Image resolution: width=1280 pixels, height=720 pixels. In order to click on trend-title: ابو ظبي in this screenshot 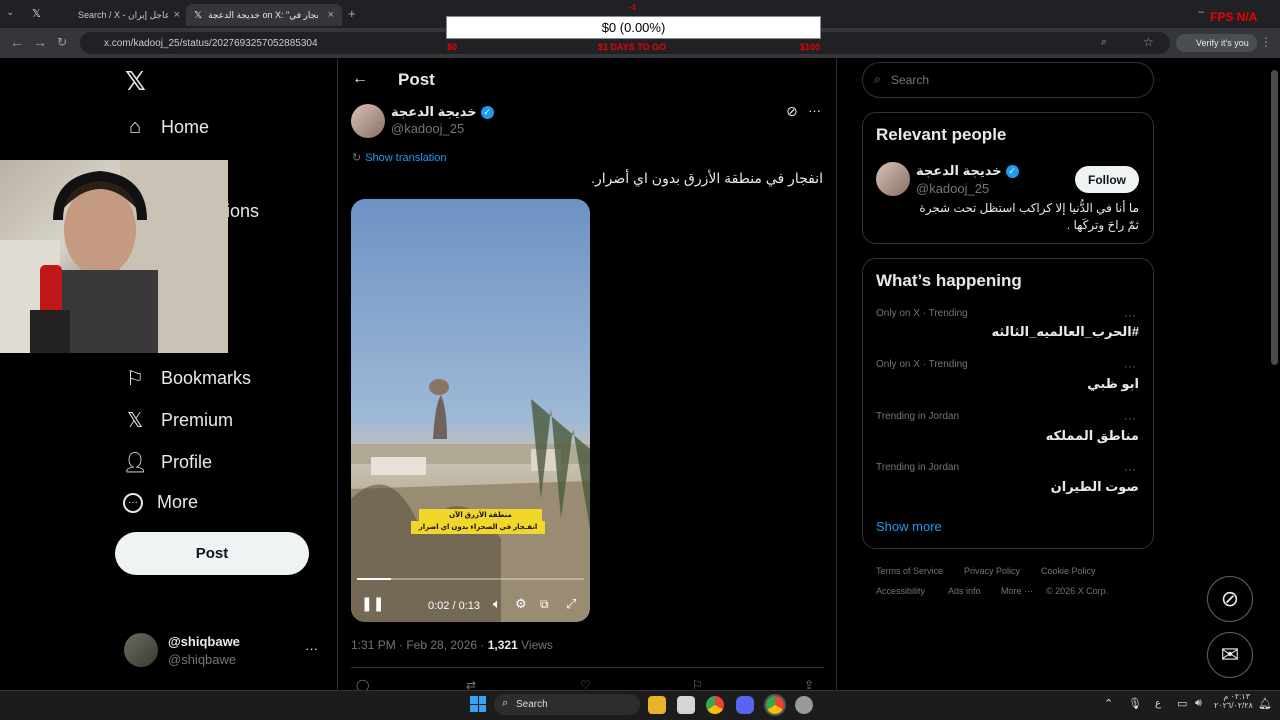, I will do `click(1113, 384)`.